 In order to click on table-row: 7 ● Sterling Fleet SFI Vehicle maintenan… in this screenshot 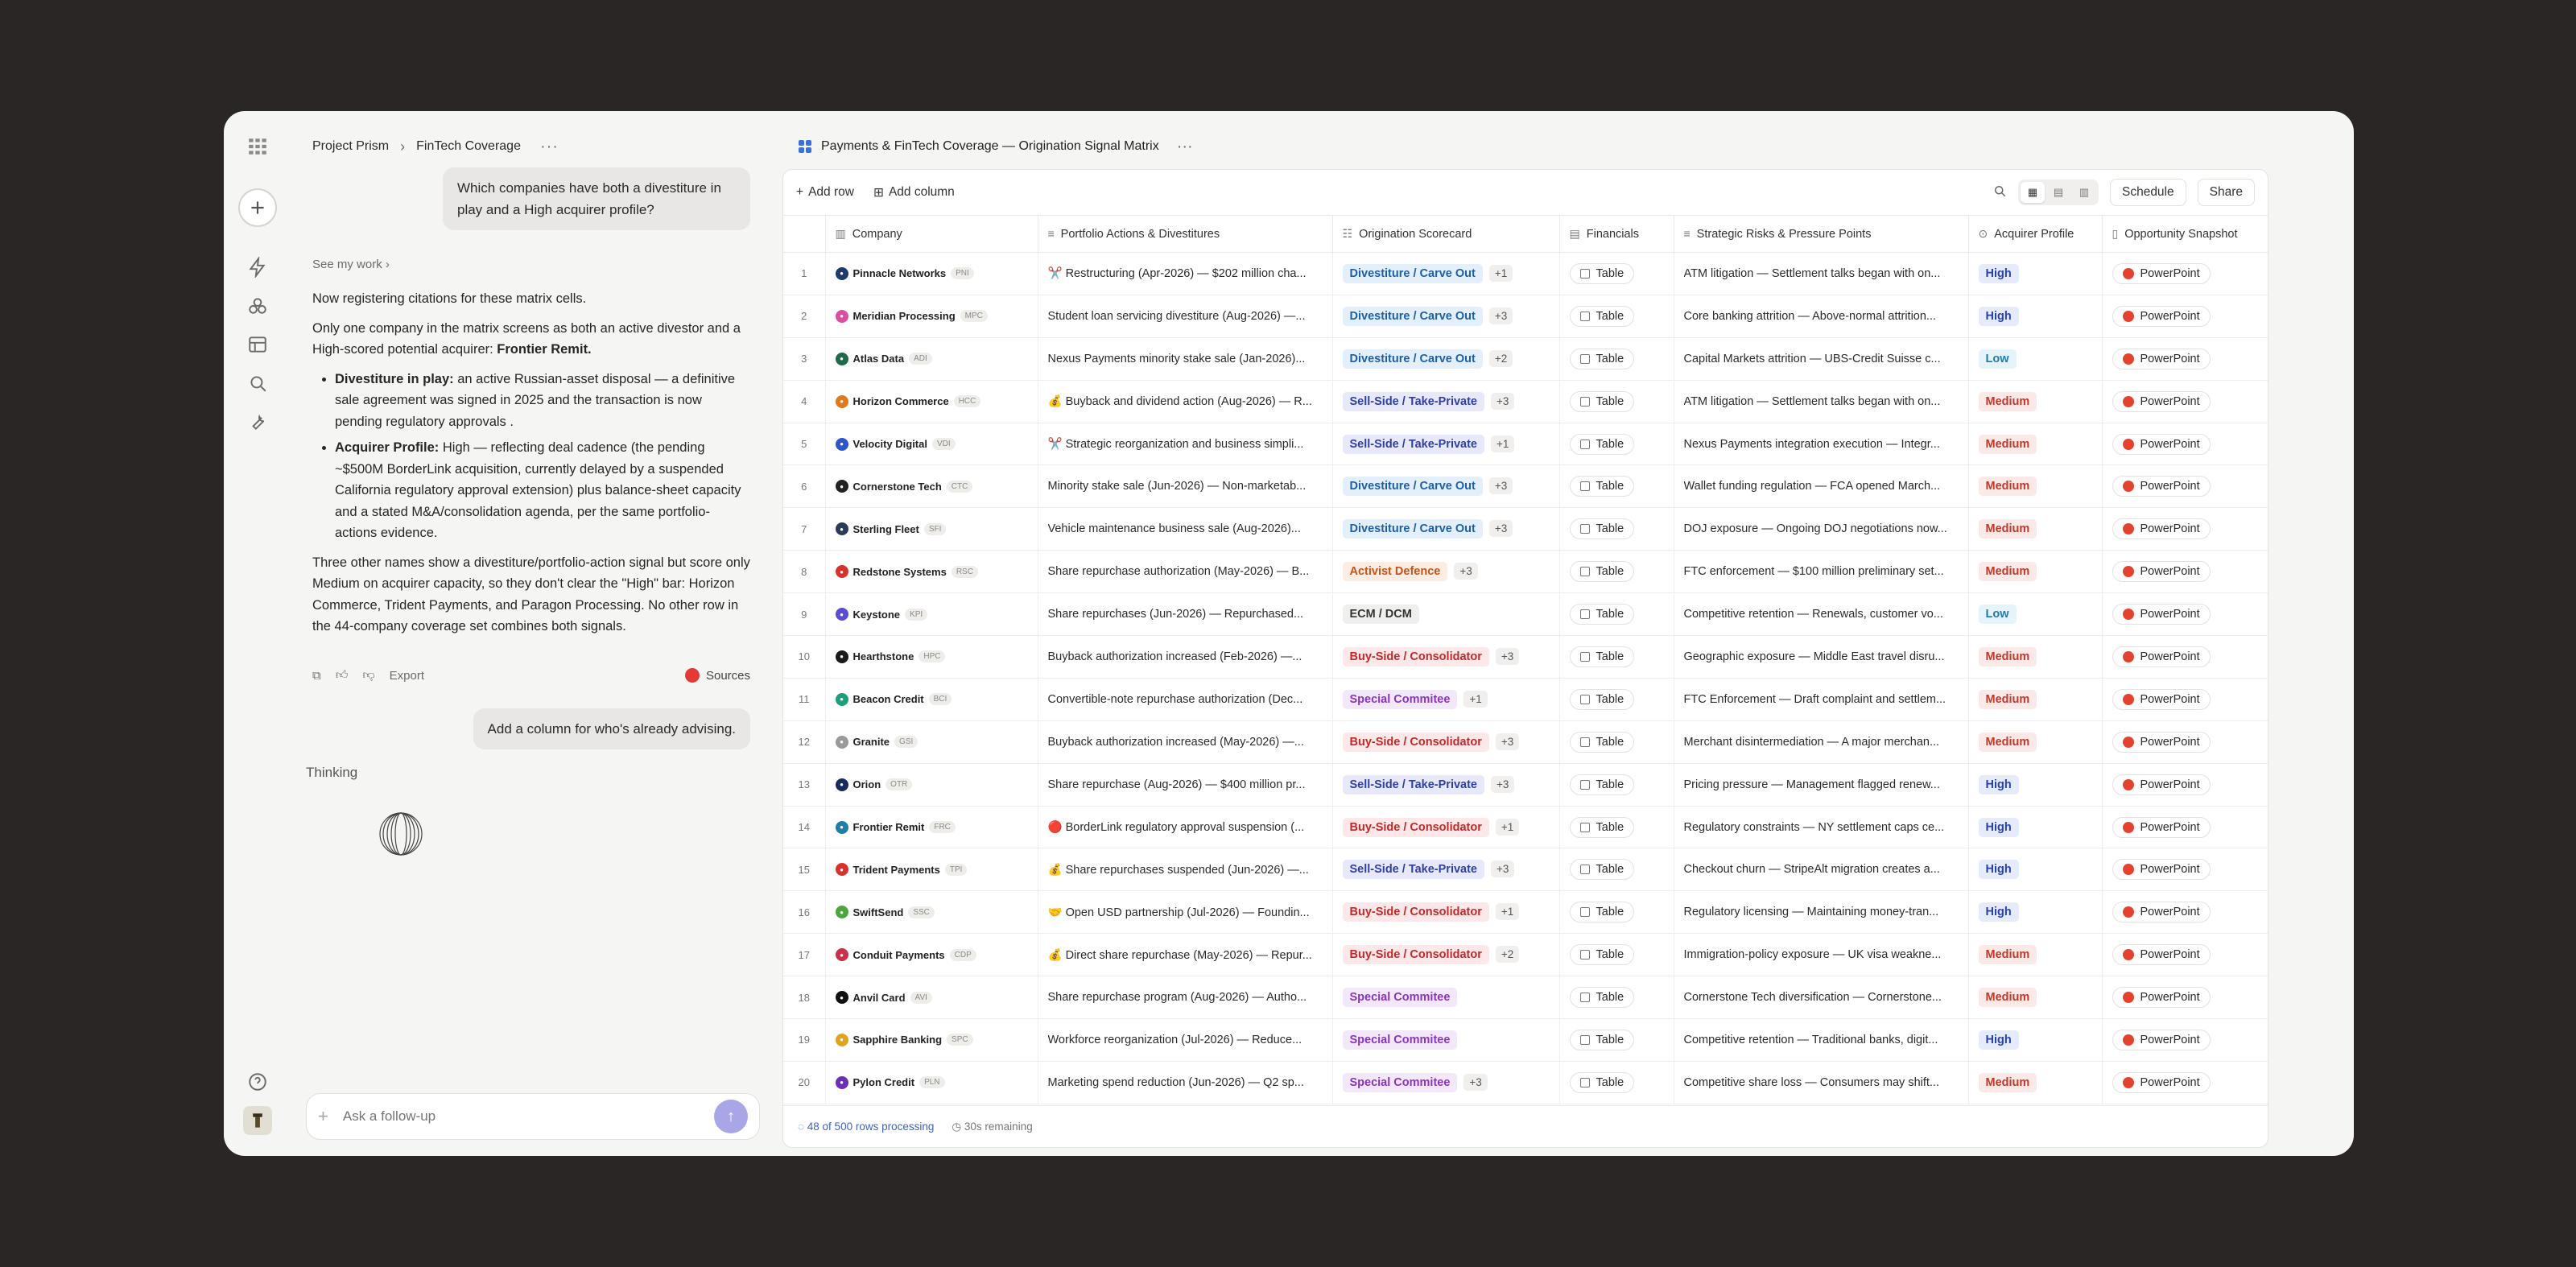, I will do `click(1525, 529)`.